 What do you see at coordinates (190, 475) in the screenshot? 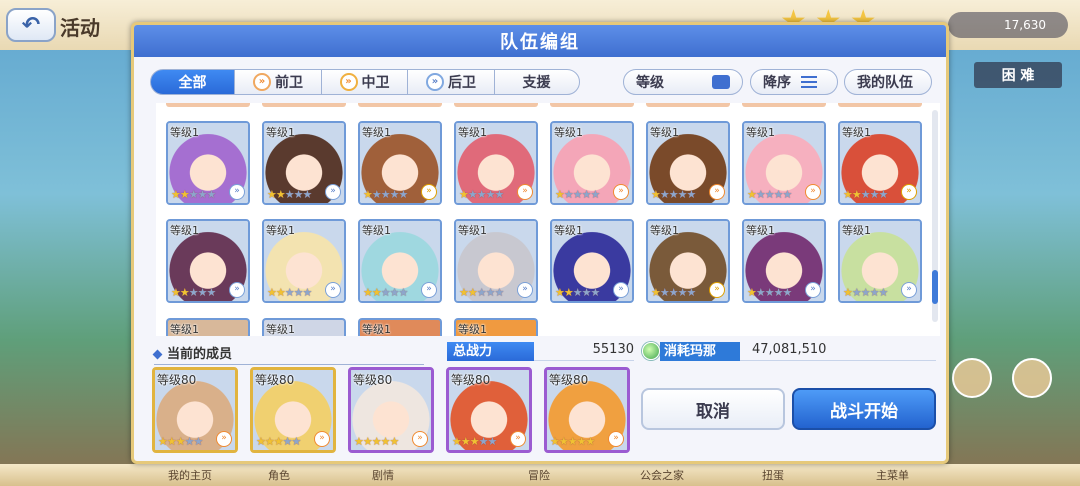
I see `nav-home: 我的主页` at bounding box center [190, 475].